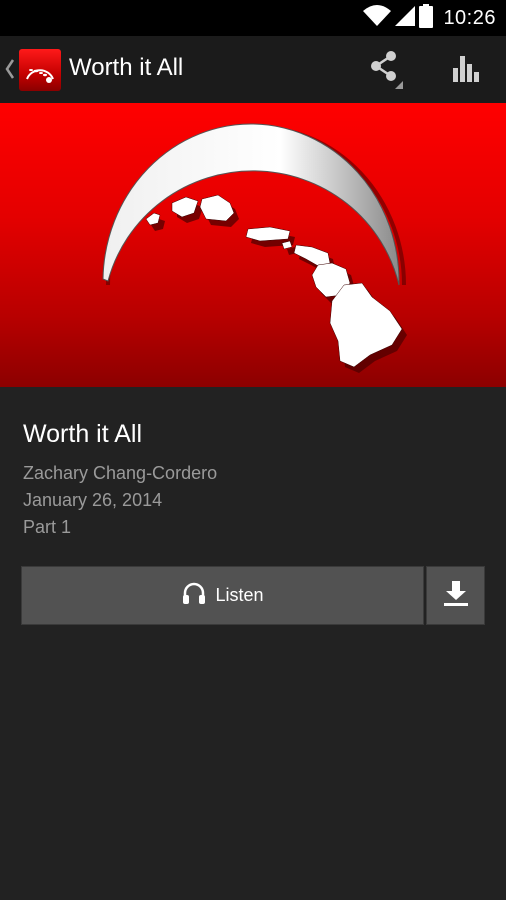 The height and width of the screenshot is (900, 506). I want to click on stats-icon, so click(466, 70).